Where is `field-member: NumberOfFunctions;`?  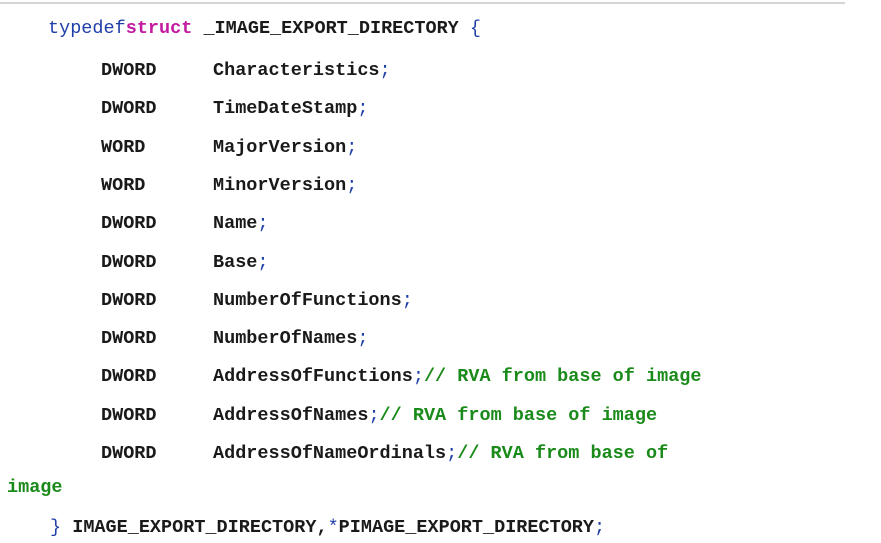
field-member: NumberOfFunctions; is located at coordinates (313, 301).